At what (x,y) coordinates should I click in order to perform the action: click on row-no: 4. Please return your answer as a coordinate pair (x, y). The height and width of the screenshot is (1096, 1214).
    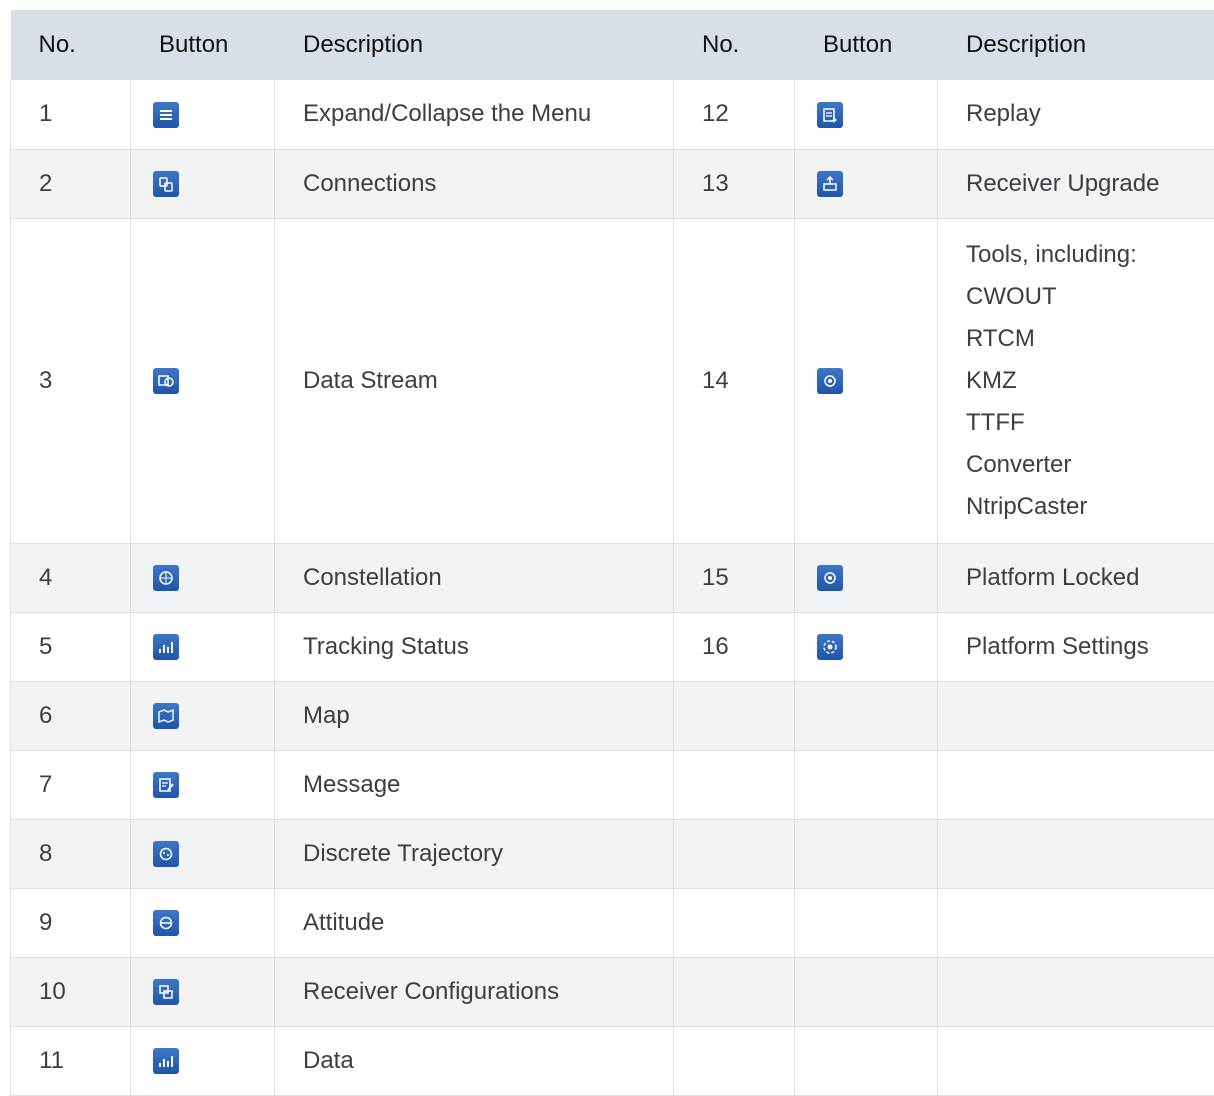
    Looking at the image, I should click on (71, 577).